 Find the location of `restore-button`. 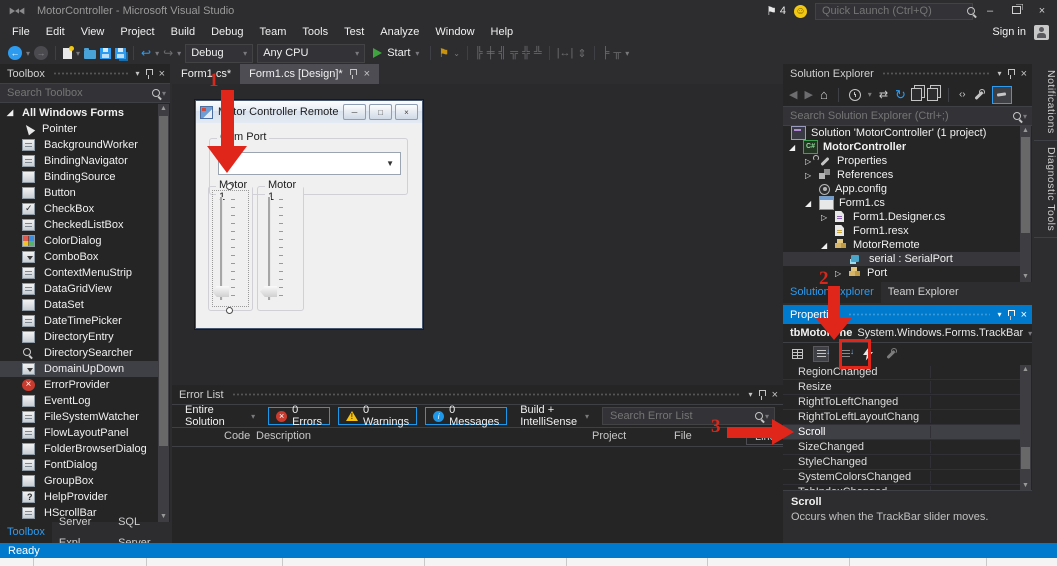

restore-button is located at coordinates (1016, 11).